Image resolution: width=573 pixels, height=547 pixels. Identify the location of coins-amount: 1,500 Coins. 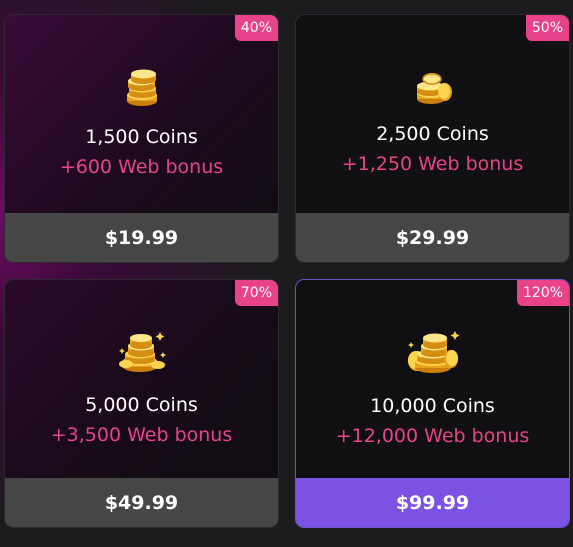
(141, 137).